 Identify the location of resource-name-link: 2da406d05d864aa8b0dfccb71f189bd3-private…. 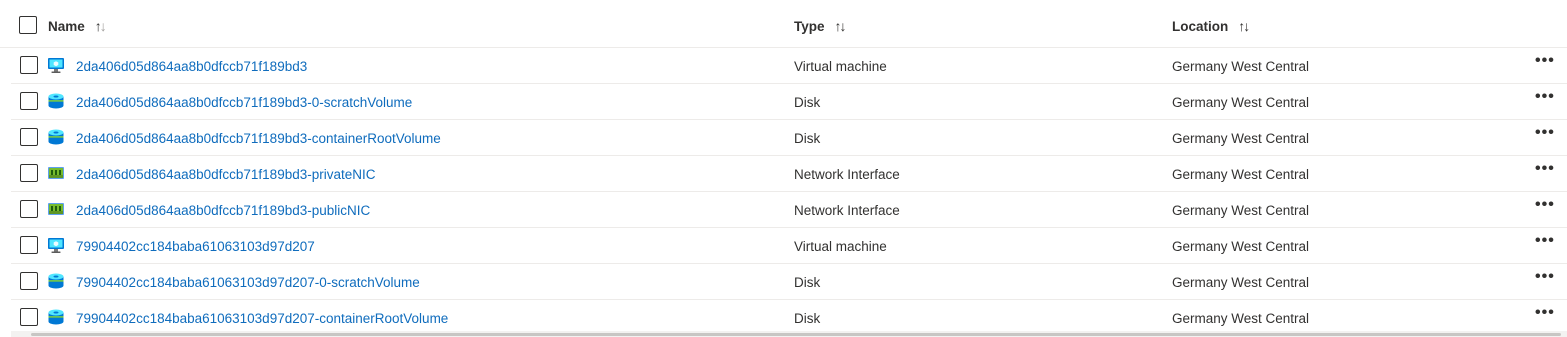
(226, 174).